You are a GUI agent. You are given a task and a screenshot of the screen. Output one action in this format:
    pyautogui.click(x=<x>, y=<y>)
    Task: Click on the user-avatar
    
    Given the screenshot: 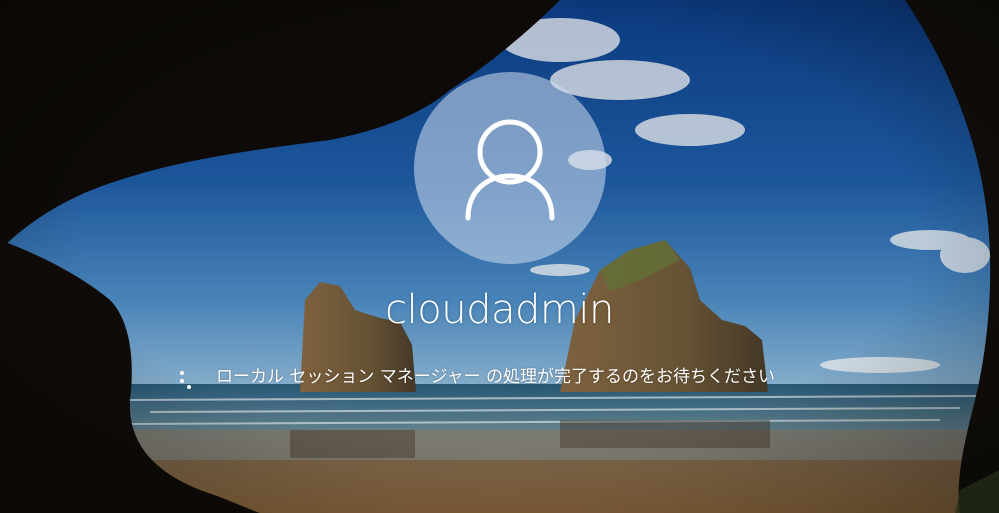 What is the action you would take?
    pyautogui.click(x=510, y=168)
    